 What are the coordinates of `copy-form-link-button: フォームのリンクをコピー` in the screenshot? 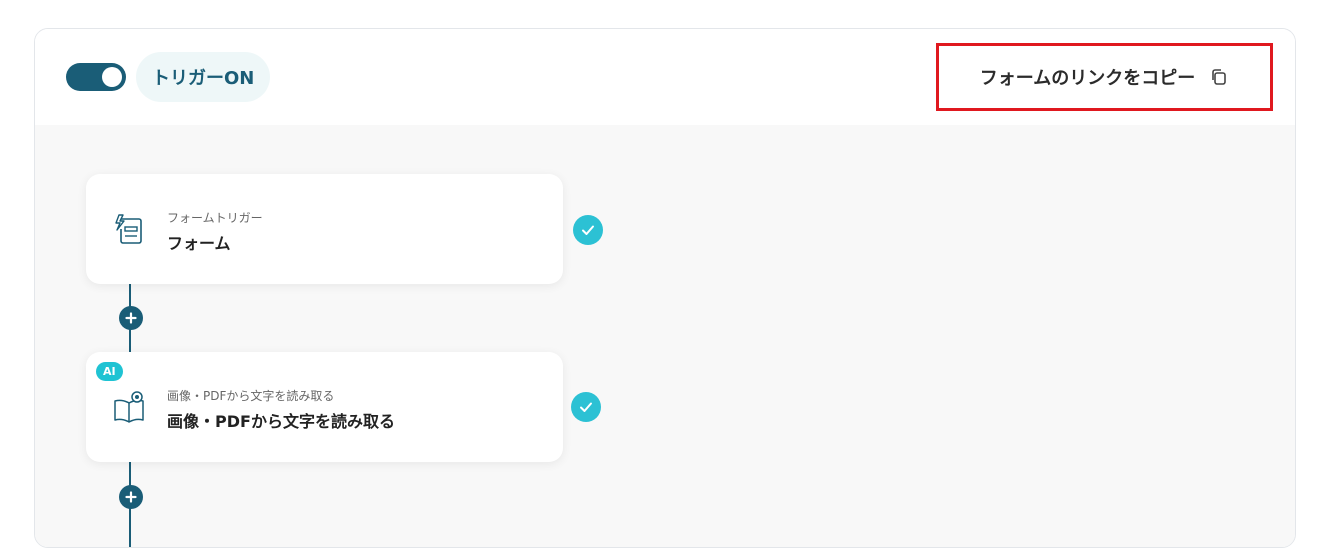 It's located at (1104, 77).